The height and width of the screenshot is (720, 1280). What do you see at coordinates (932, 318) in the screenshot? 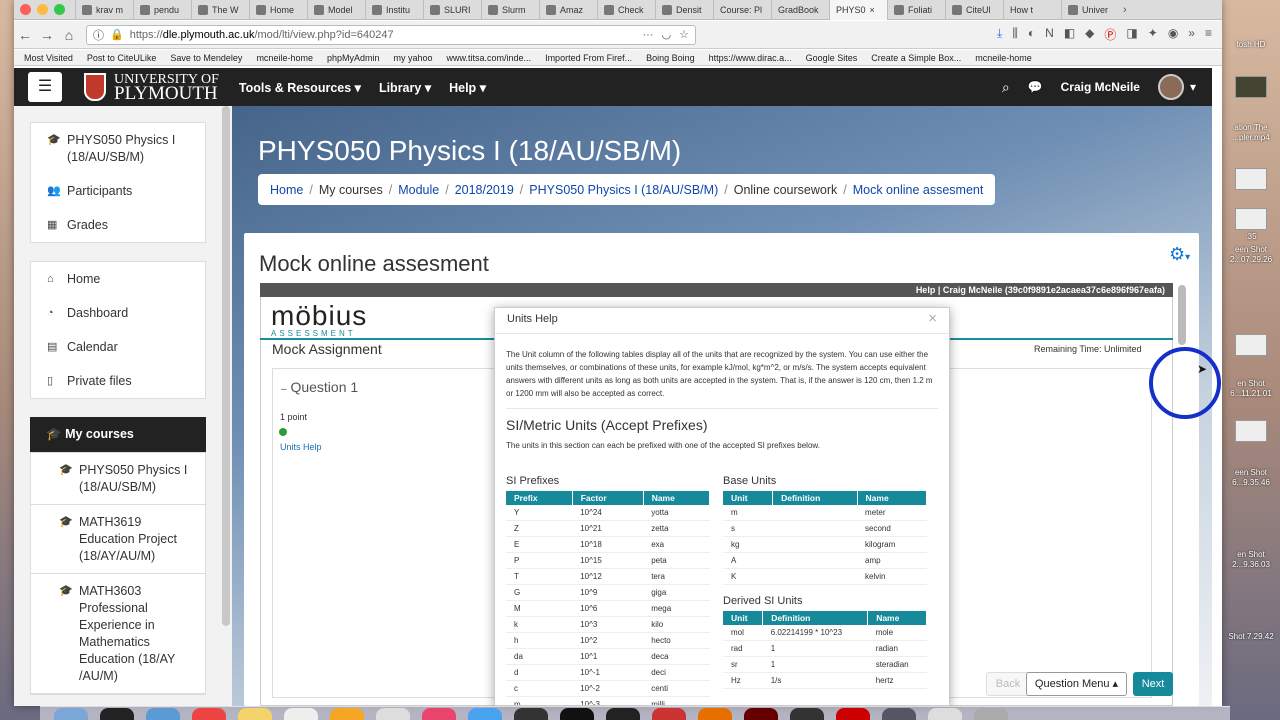
I see `close-icon: ×` at bounding box center [932, 318].